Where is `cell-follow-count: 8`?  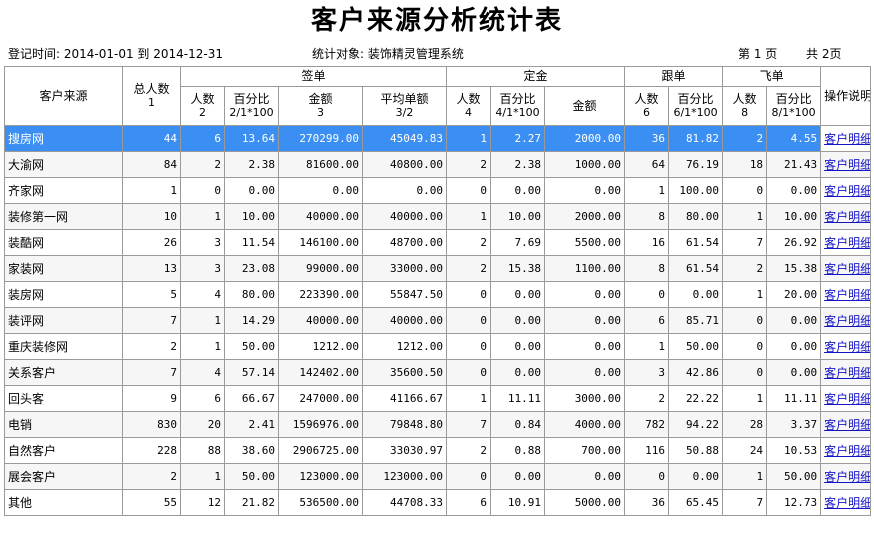 cell-follow-count: 8 is located at coordinates (647, 216).